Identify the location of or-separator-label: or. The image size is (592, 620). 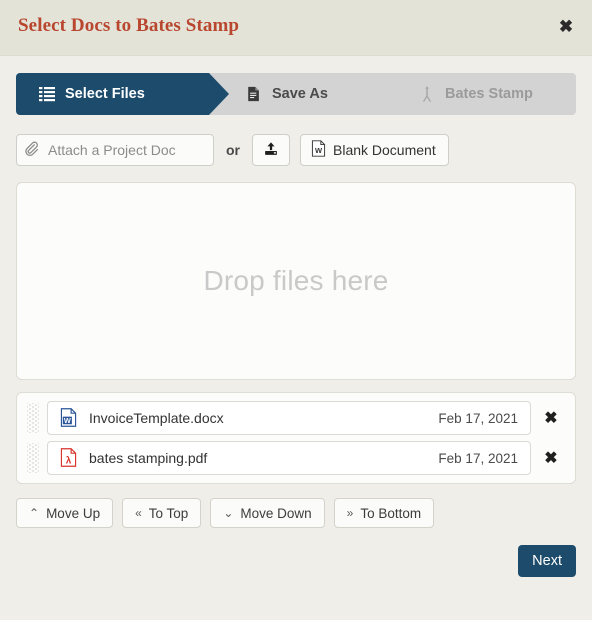
(233, 150).